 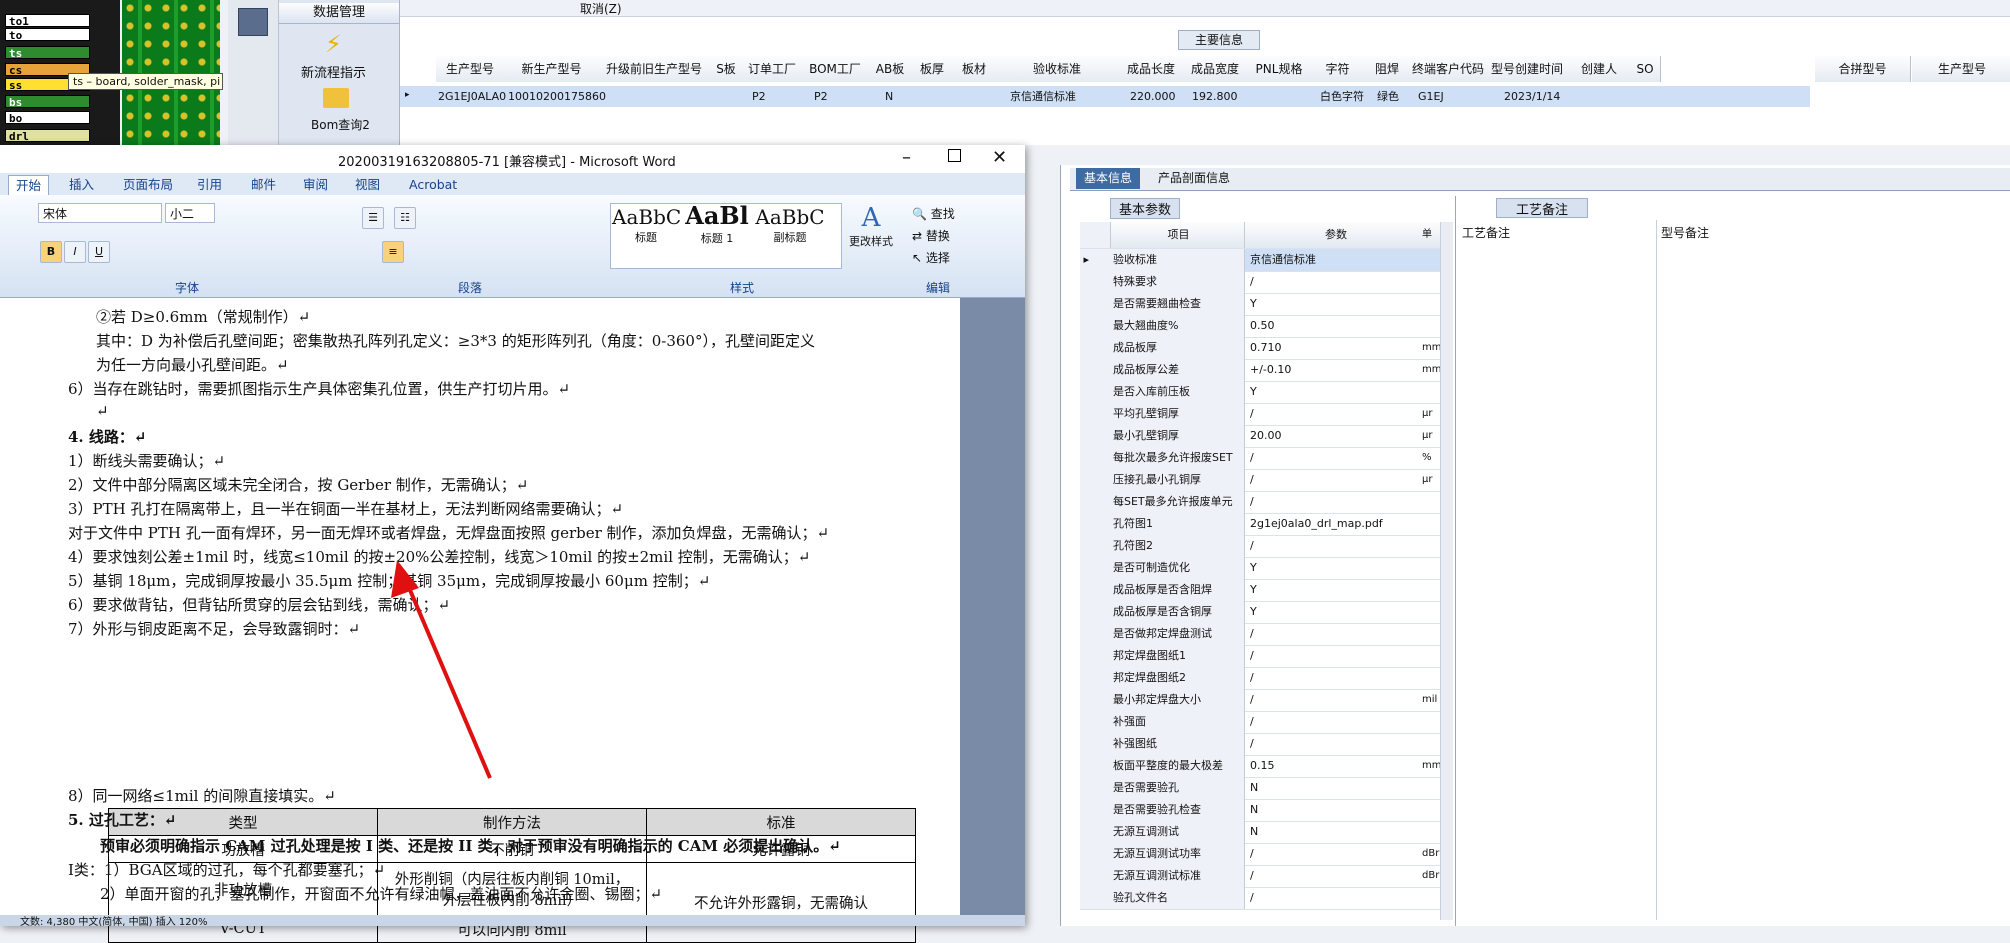 What do you see at coordinates (717, 223) in the screenshot?
I see `style-heading1: AaBl 标题 1` at bounding box center [717, 223].